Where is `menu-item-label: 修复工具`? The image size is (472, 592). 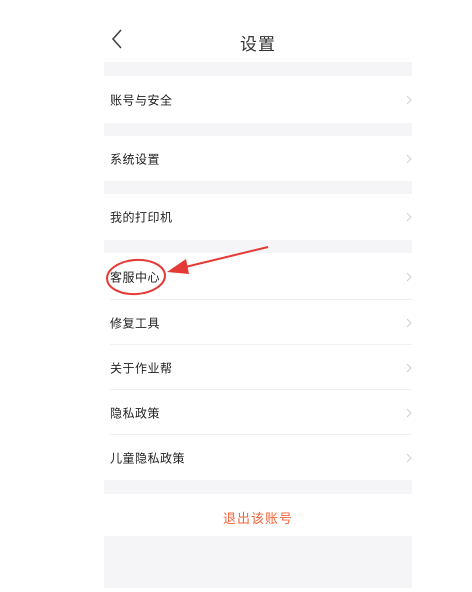
menu-item-label: 修复工具 is located at coordinates (135, 323).